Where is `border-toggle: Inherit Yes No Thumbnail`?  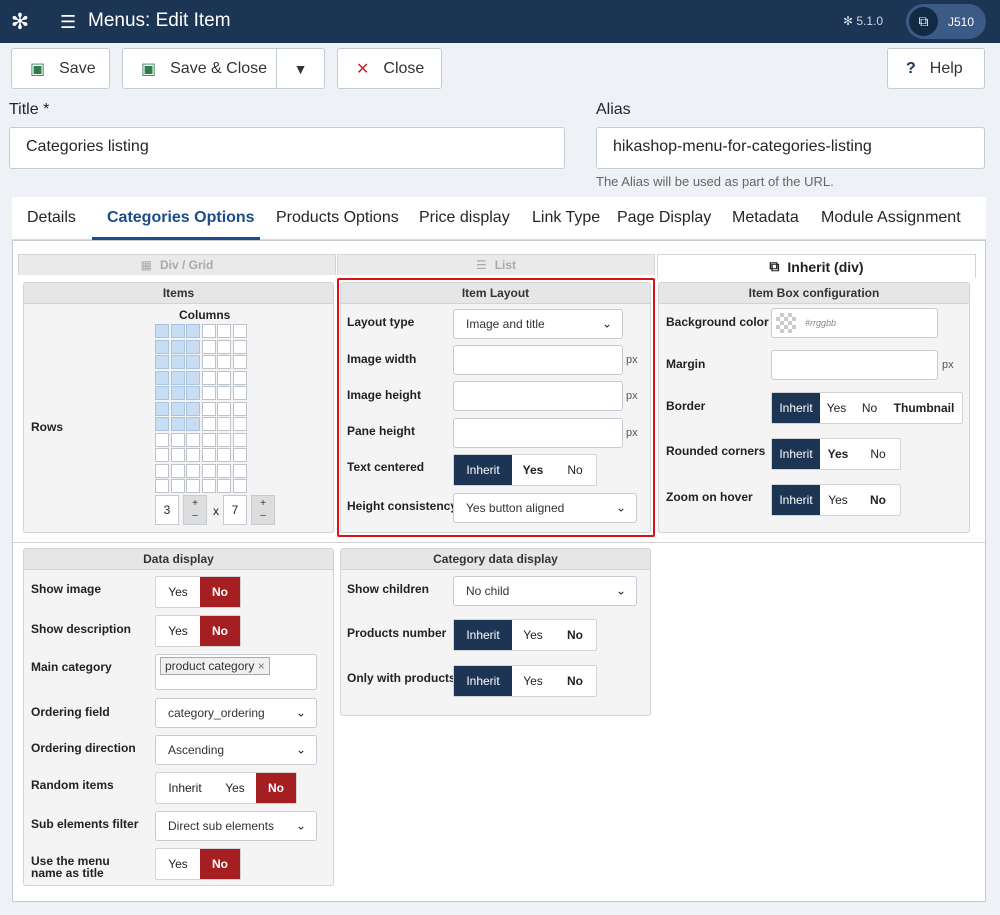 border-toggle: Inherit Yes No Thumbnail is located at coordinates (867, 408).